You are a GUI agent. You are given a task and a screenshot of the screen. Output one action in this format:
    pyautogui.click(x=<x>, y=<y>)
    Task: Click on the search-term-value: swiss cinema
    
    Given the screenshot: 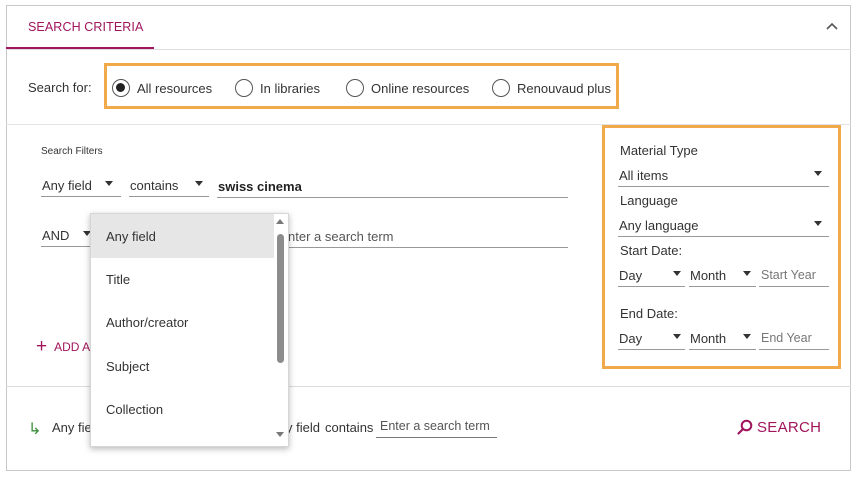 What is the action you would take?
    pyautogui.click(x=260, y=186)
    